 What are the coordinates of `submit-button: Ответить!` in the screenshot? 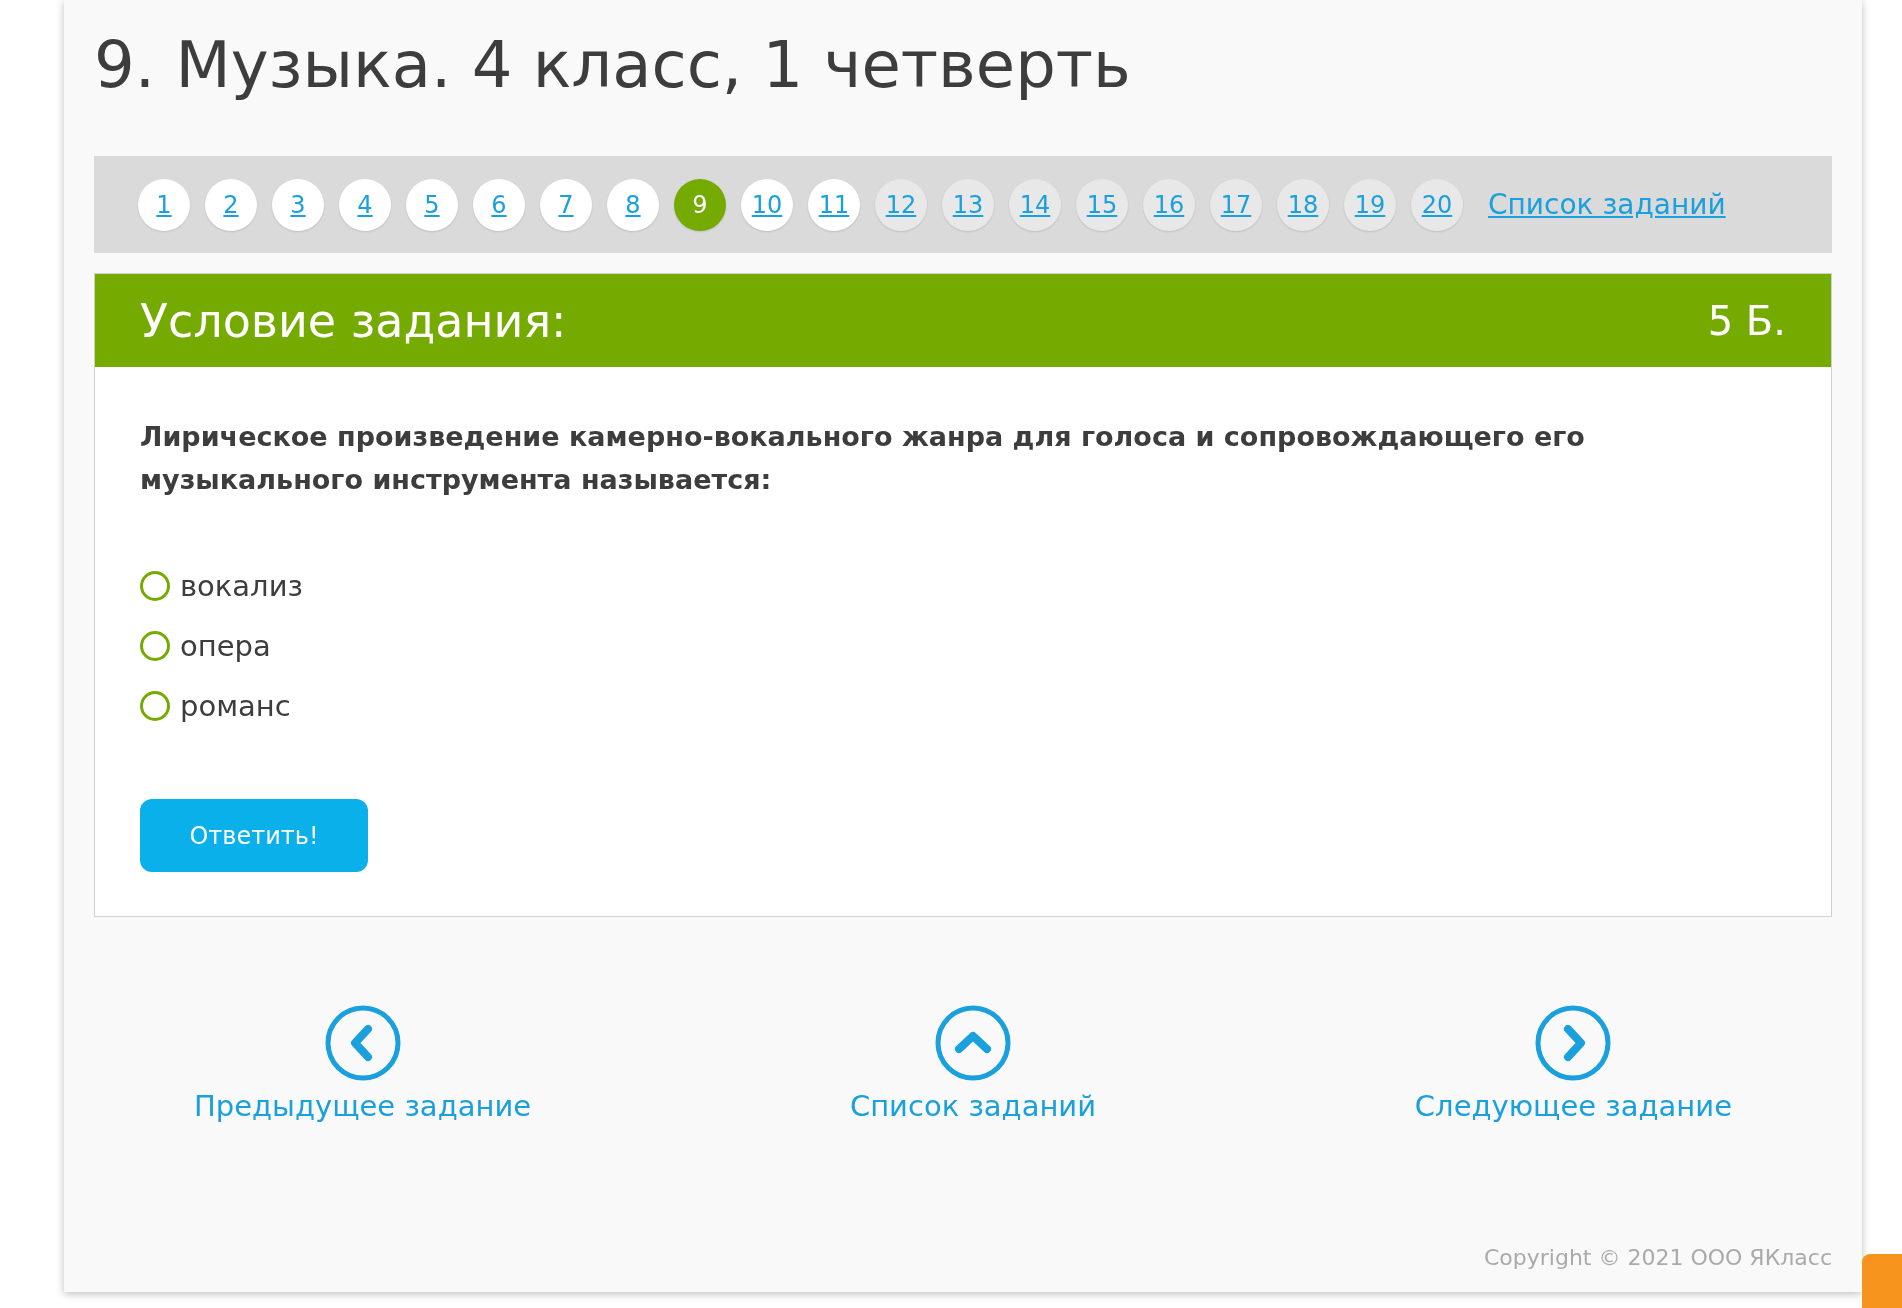 It's located at (254, 835).